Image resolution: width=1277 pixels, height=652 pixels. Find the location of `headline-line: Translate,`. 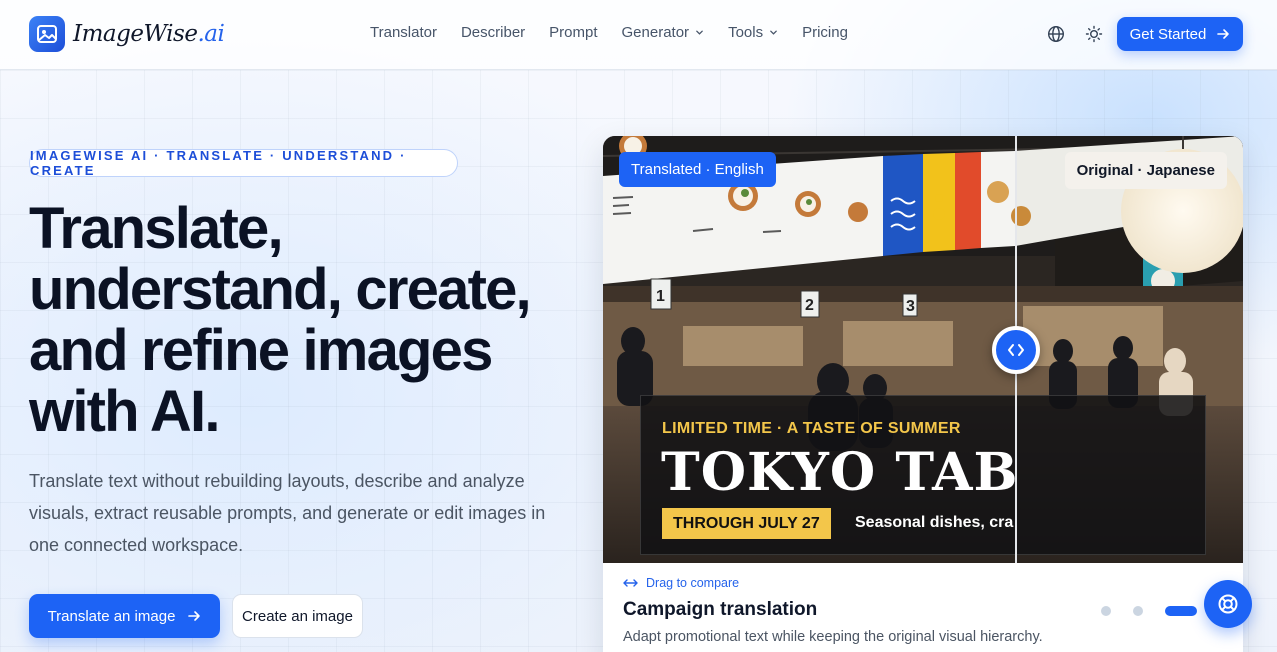

headline-line: Translate, is located at coordinates (156, 228).